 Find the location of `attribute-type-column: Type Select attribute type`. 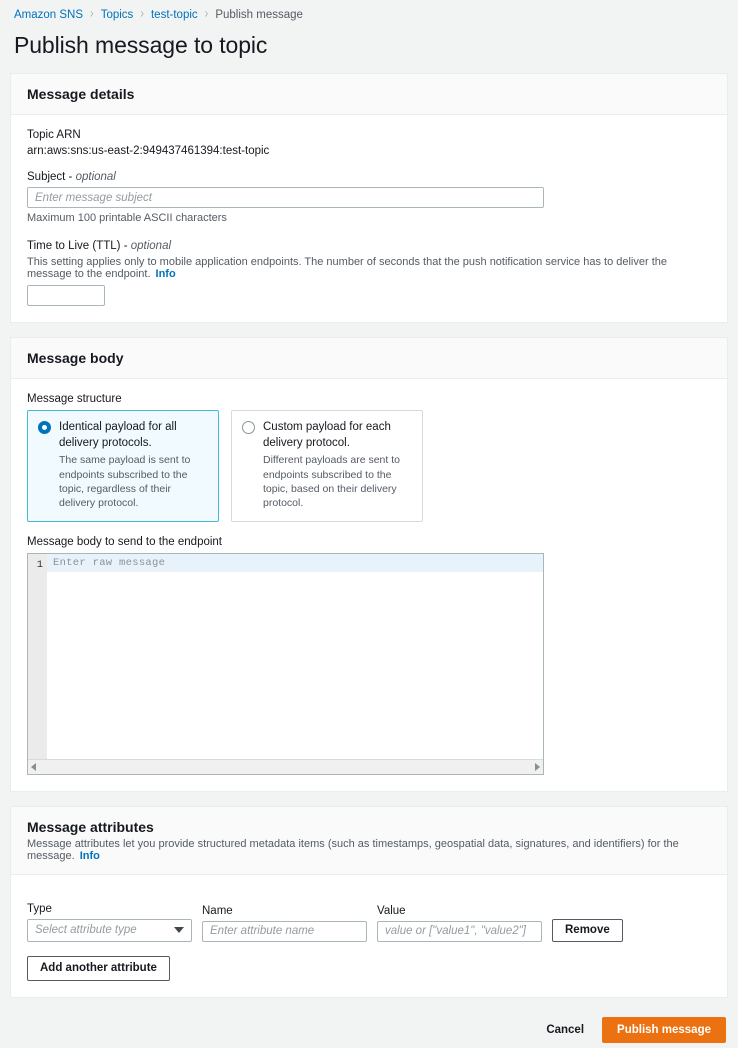

attribute-type-column: Type Select attribute type is located at coordinates (109, 922).